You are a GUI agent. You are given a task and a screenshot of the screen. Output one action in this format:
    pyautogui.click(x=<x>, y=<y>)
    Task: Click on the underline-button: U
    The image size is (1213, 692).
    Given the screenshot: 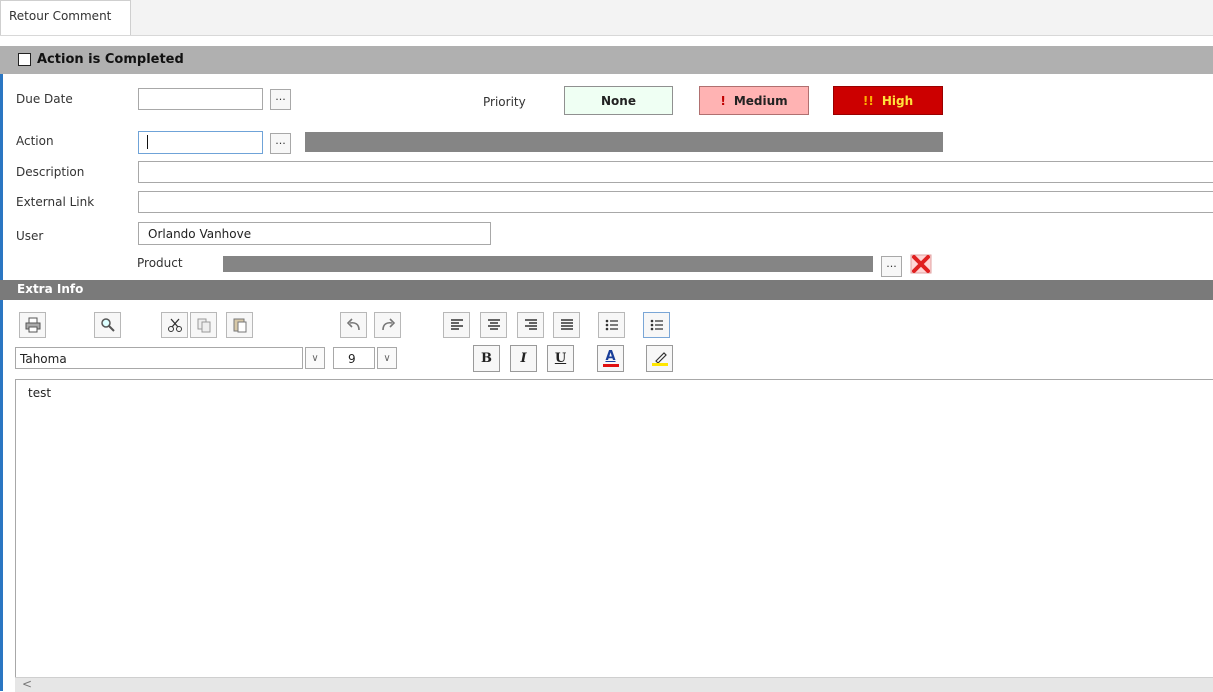 What is the action you would take?
    pyautogui.click(x=560, y=358)
    